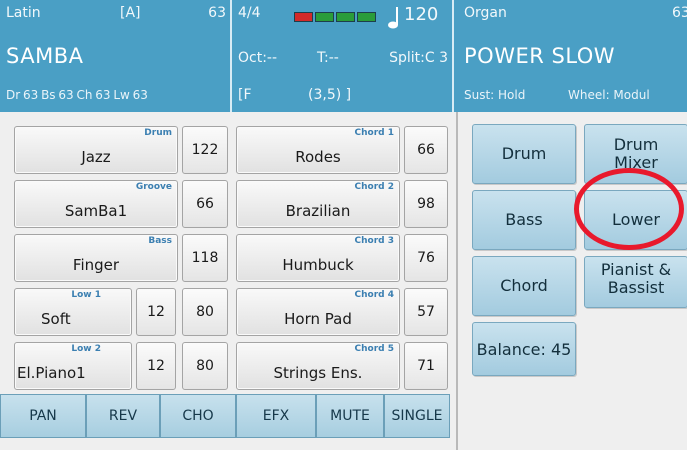 Image resolution: width=687 pixels, height=450 pixels. I want to click on style-name: SAMBA, so click(45, 56).